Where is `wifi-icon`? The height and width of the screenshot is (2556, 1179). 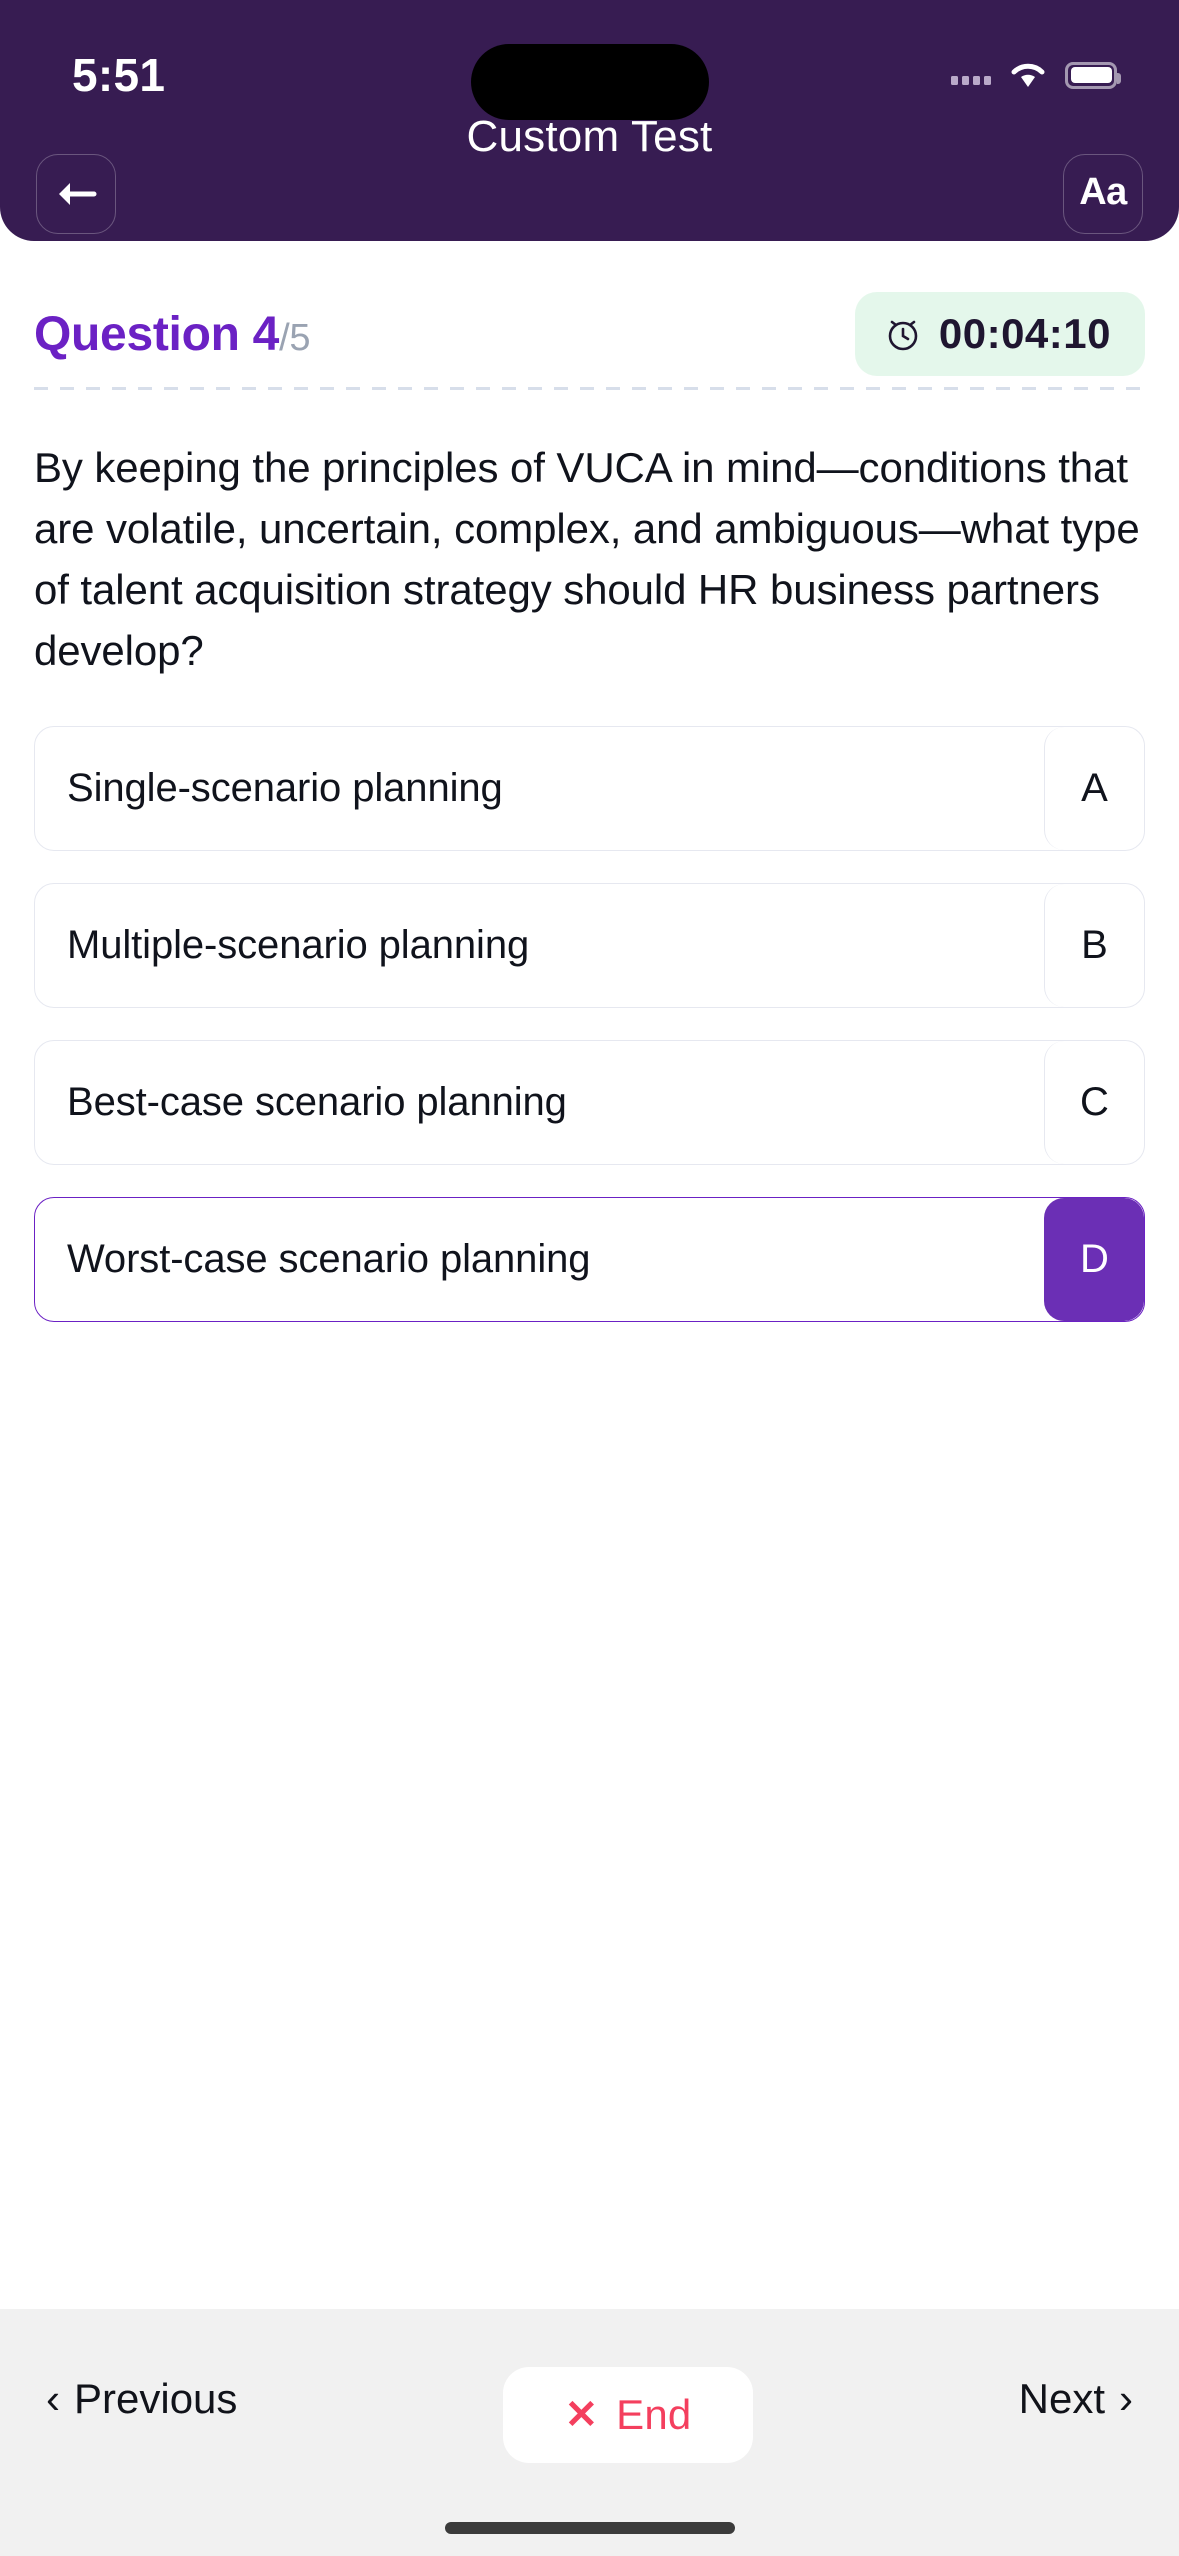
wifi-icon is located at coordinates (1028, 75).